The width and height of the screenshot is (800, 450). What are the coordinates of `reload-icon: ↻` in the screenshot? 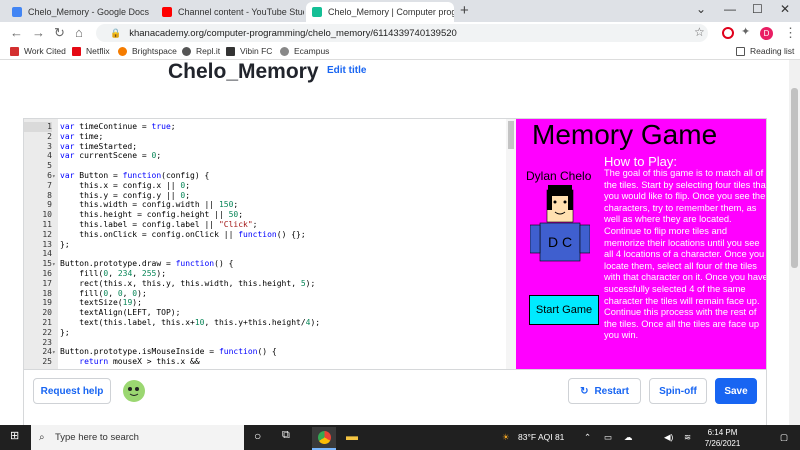 It's located at (59, 33).